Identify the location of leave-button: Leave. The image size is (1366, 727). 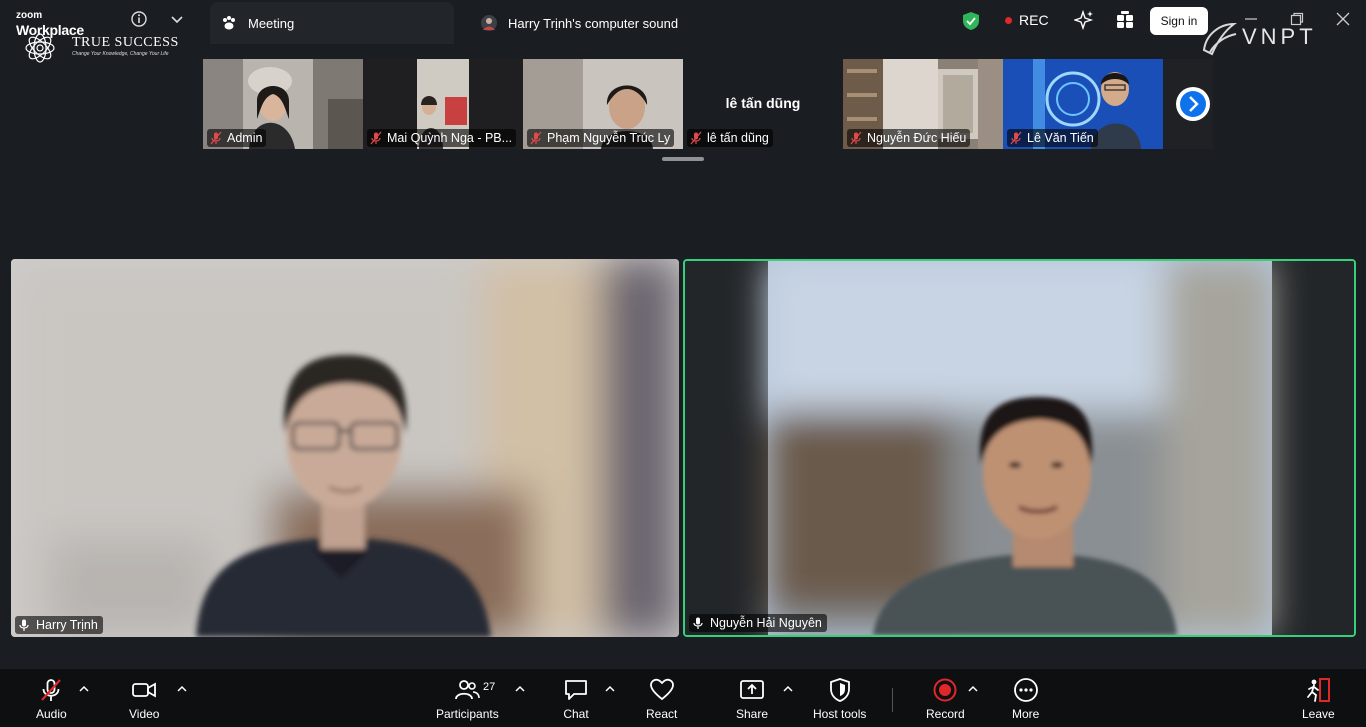
(1318, 699).